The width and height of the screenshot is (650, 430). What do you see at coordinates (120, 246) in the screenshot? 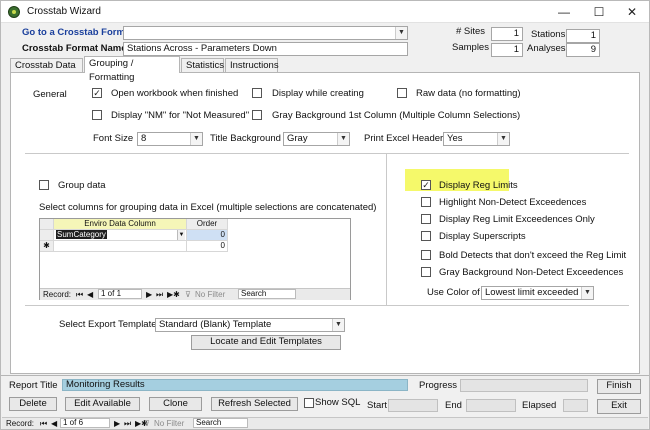
I see `grid-cell-column` at bounding box center [120, 246].